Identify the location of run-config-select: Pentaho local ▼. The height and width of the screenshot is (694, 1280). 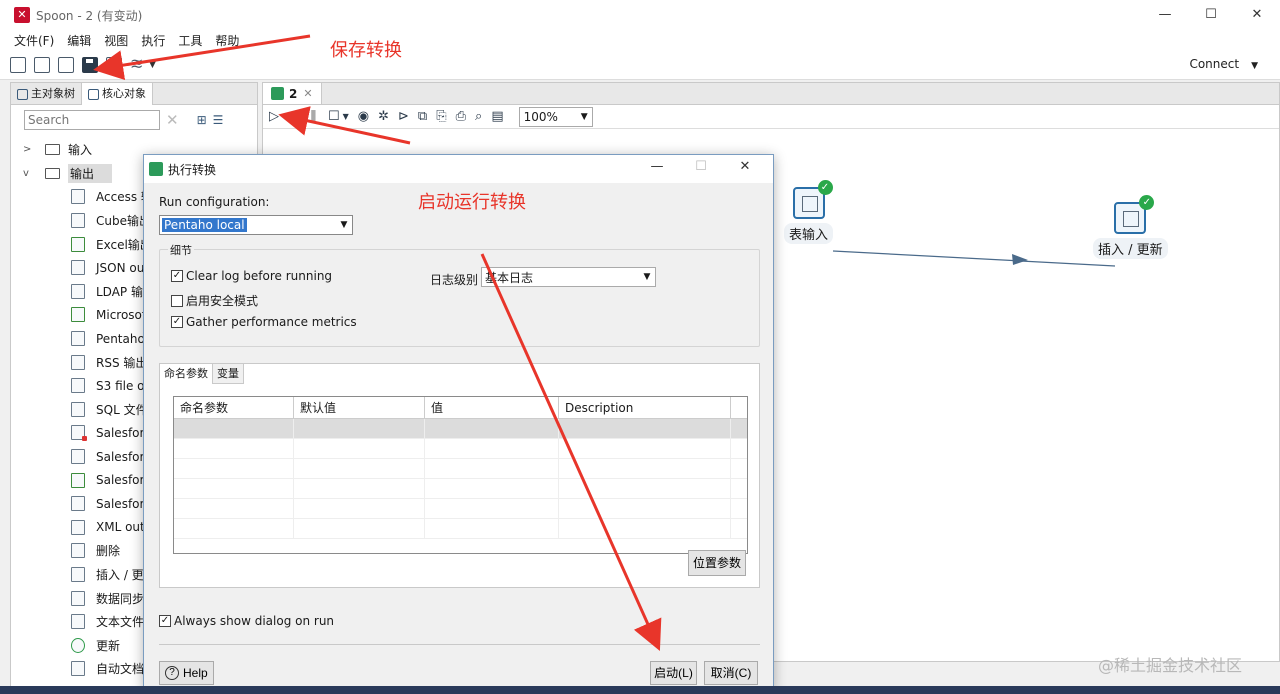
(256, 225).